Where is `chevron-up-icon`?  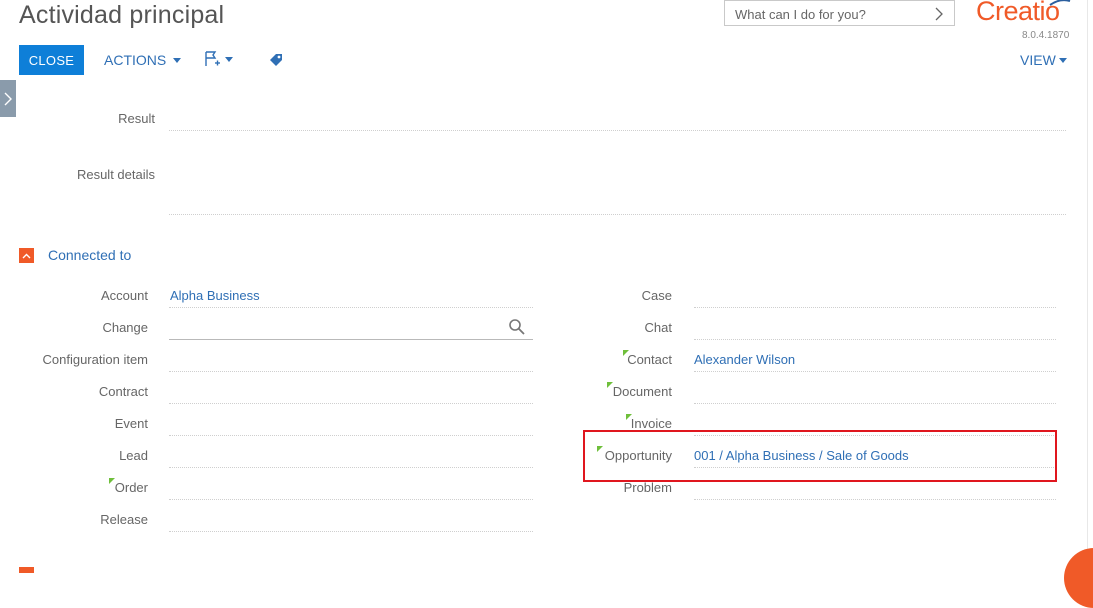
chevron-up-icon is located at coordinates (26, 255).